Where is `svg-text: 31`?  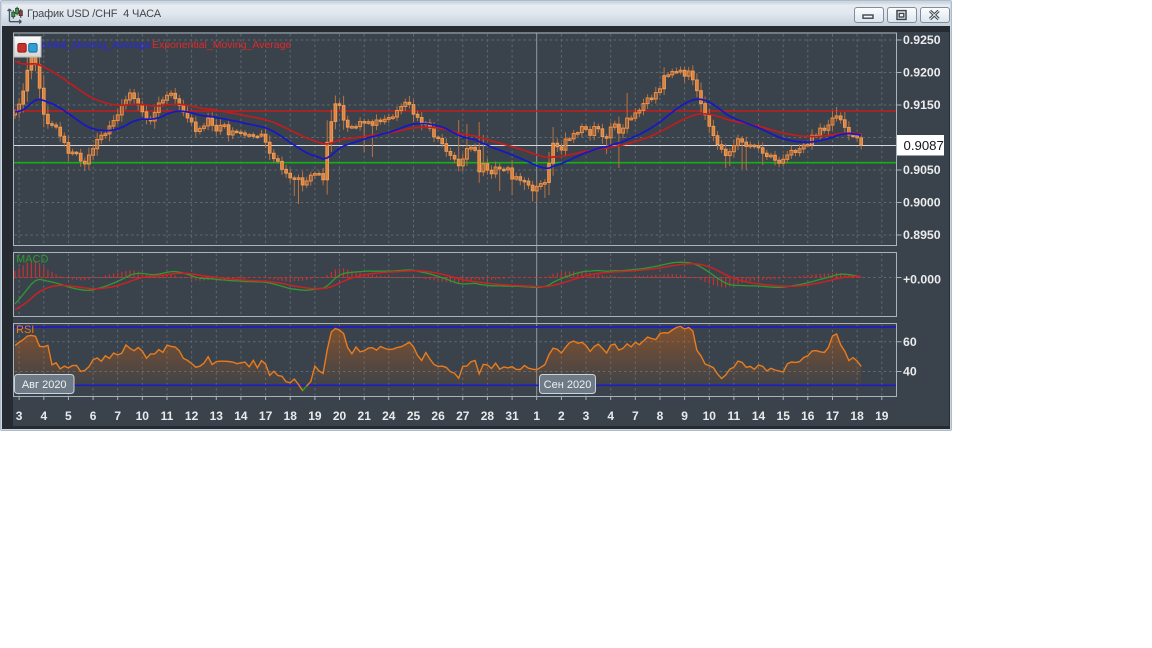 svg-text: 31 is located at coordinates (512, 416).